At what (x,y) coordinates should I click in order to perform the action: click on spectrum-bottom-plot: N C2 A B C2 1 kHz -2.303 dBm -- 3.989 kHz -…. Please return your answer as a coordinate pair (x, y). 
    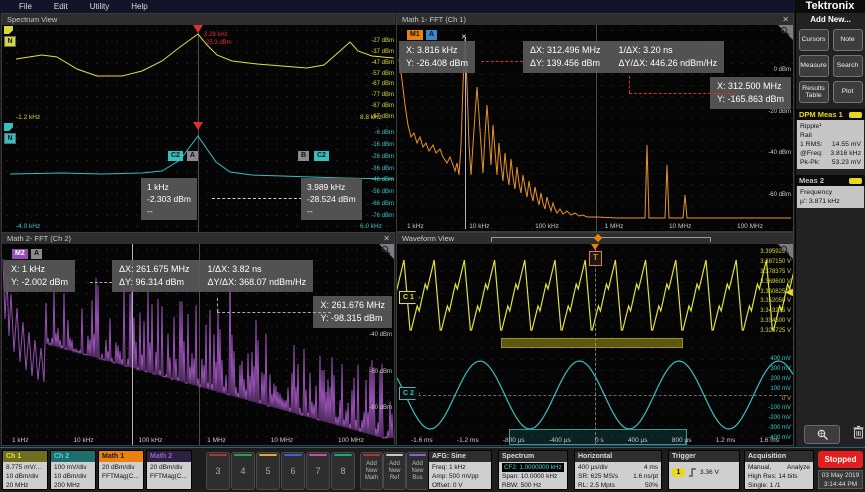
    Looking at the image, I should click on (199, 177).